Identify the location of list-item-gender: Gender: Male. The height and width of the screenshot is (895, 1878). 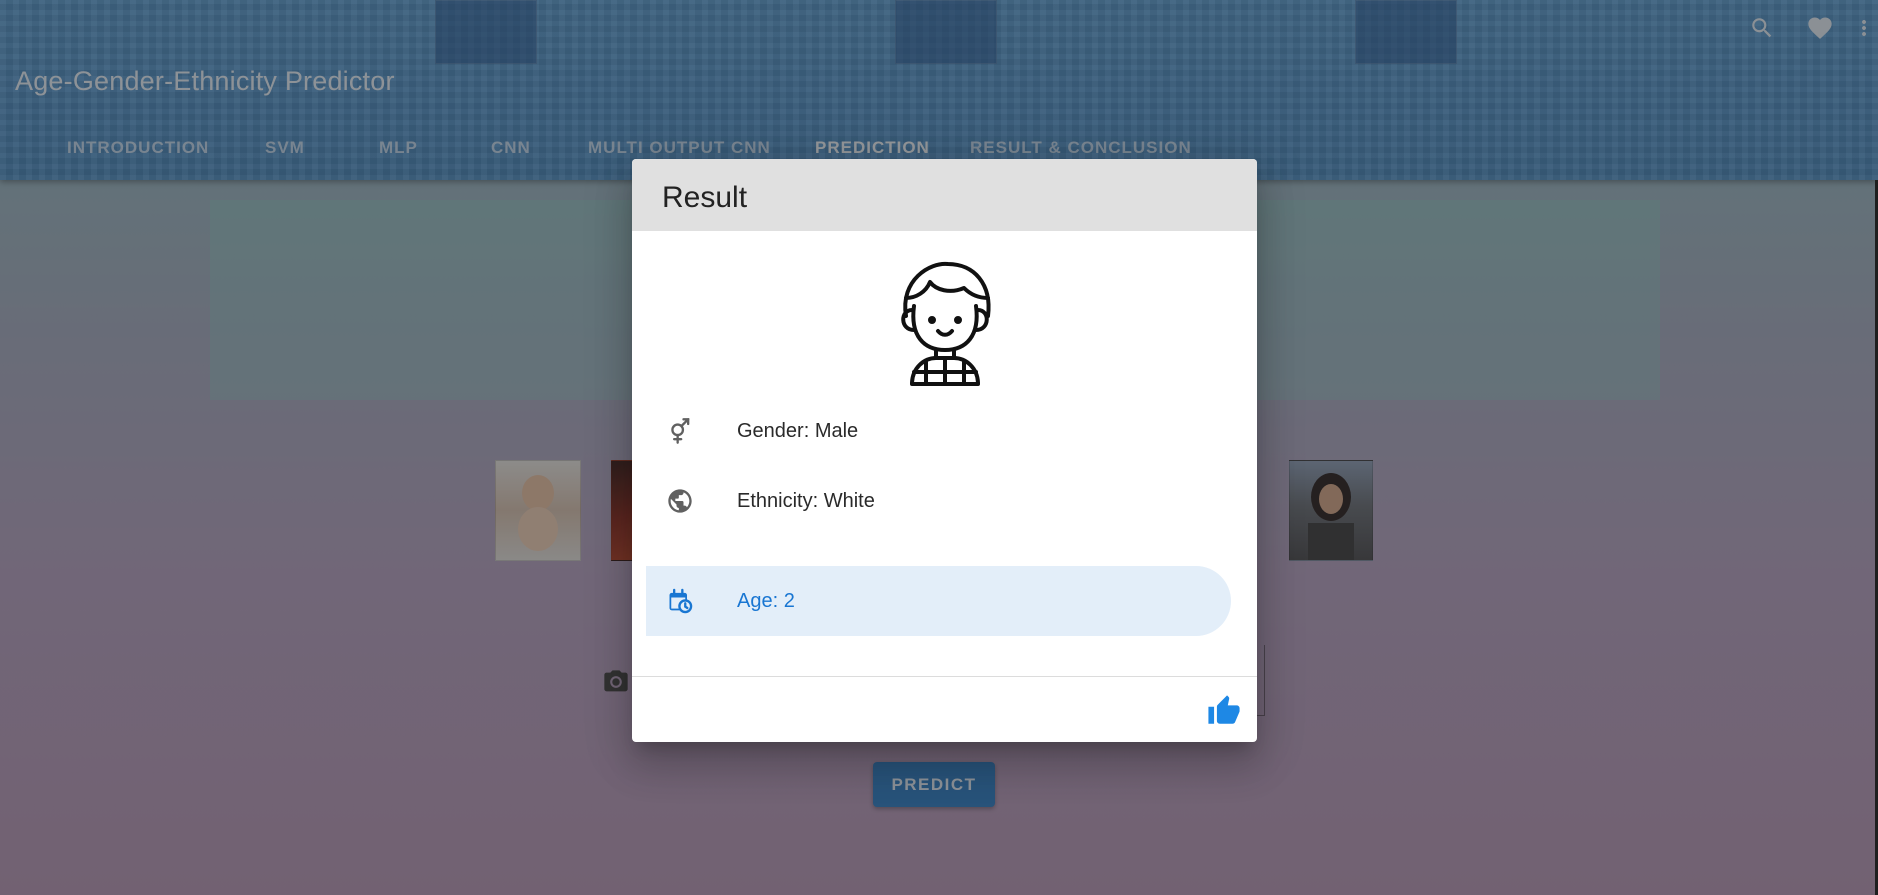
(938, 431).